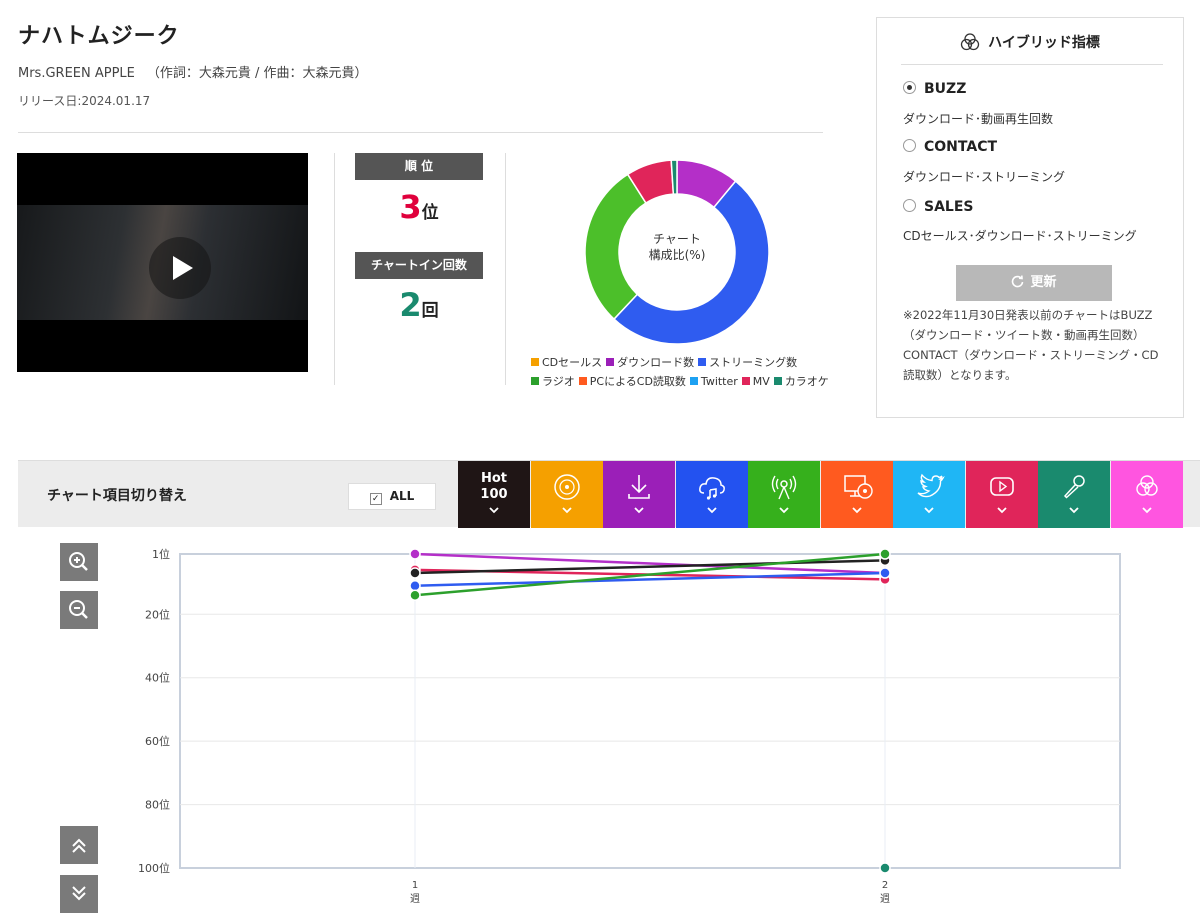 The image size is (1200, 924). Describe the element at coordinates (375, 499) in the screenshot. I see `checkbox-checked-icon: ✓` at that location.